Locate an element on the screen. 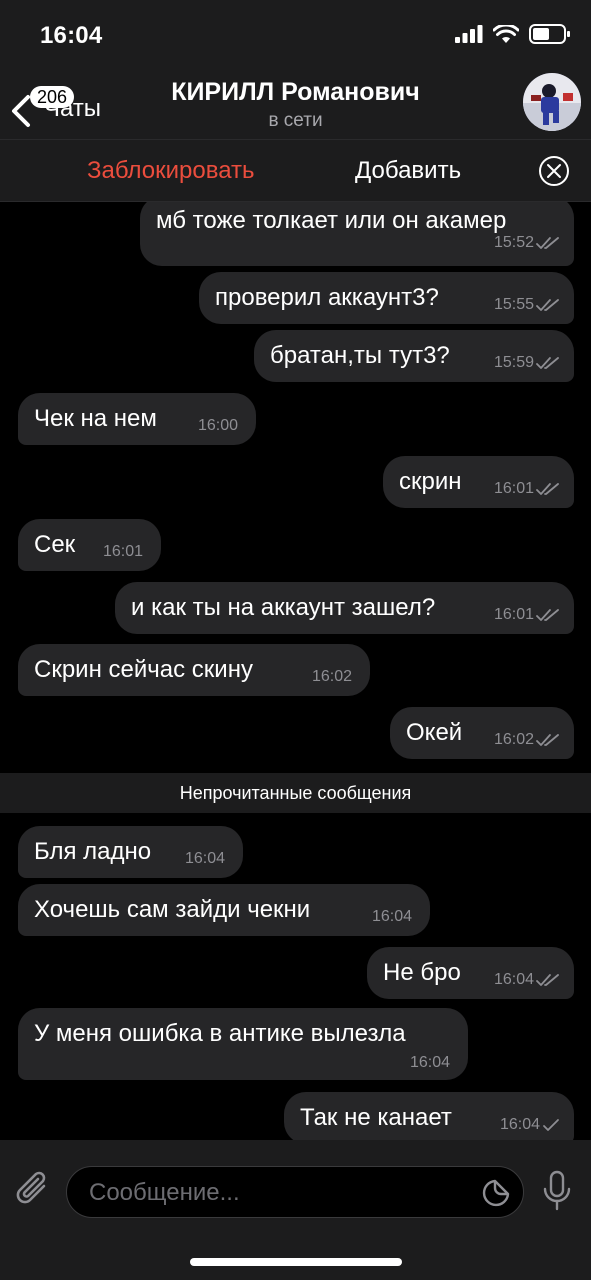 This screenshot has height=1280, width=591. attach-icon is located at coordinates (33, 1190).